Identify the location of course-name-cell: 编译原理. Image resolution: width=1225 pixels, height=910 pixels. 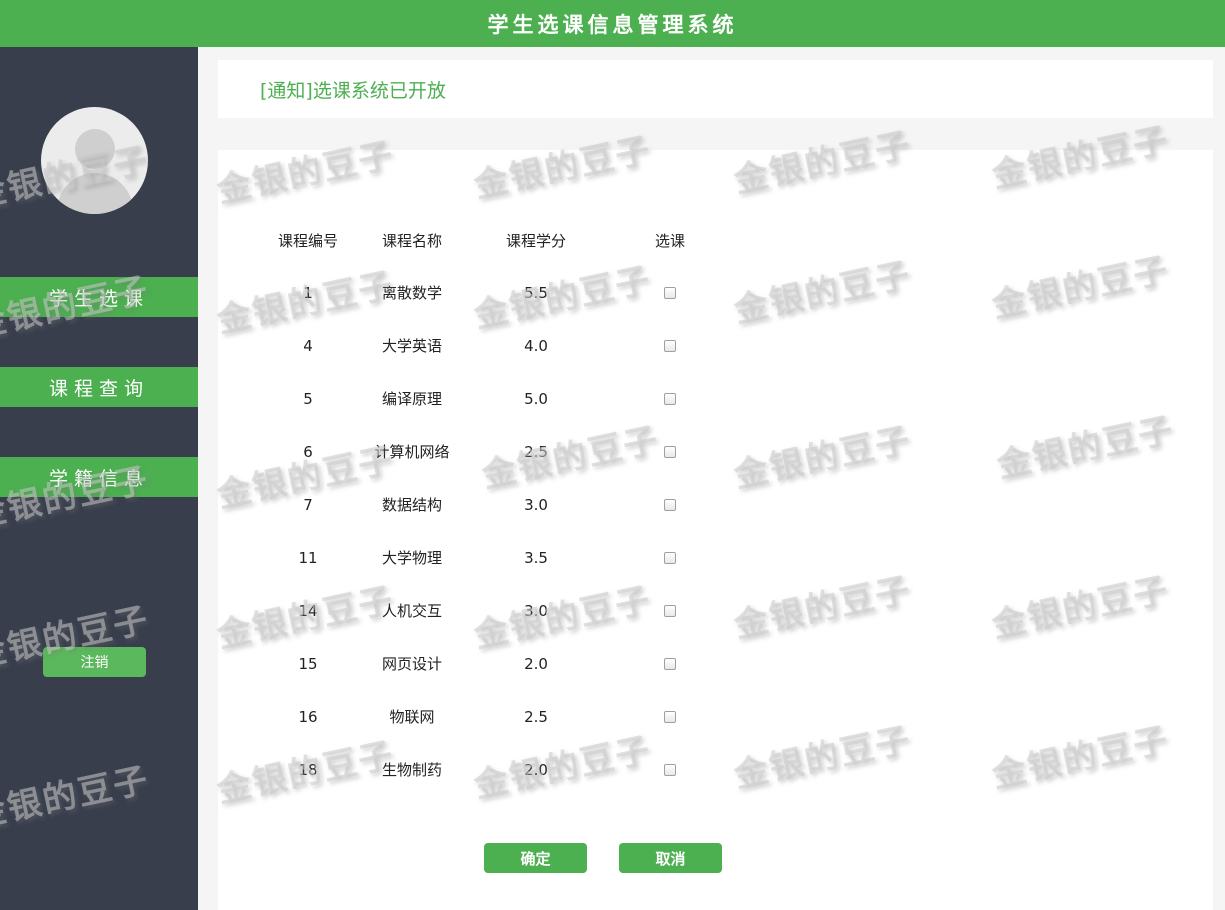
(411, 399).